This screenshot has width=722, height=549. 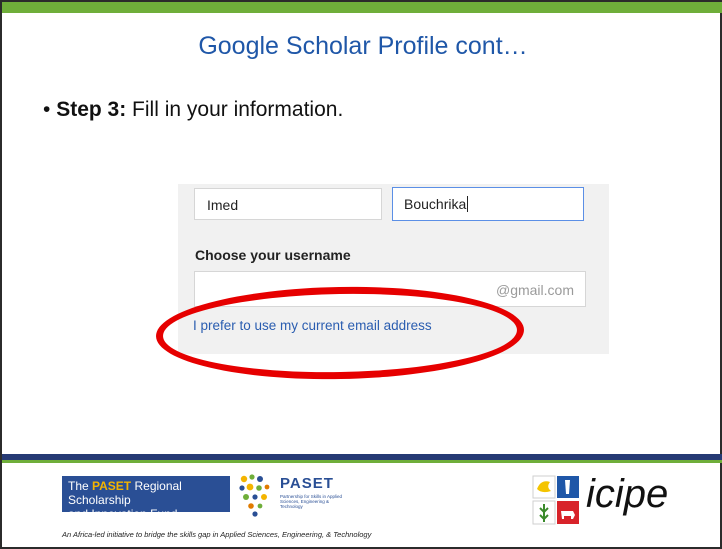 What do you see at coordinates (80, 486) in the screenshot?
I see `banner-prefix: The` at bounding box center [80, 486].